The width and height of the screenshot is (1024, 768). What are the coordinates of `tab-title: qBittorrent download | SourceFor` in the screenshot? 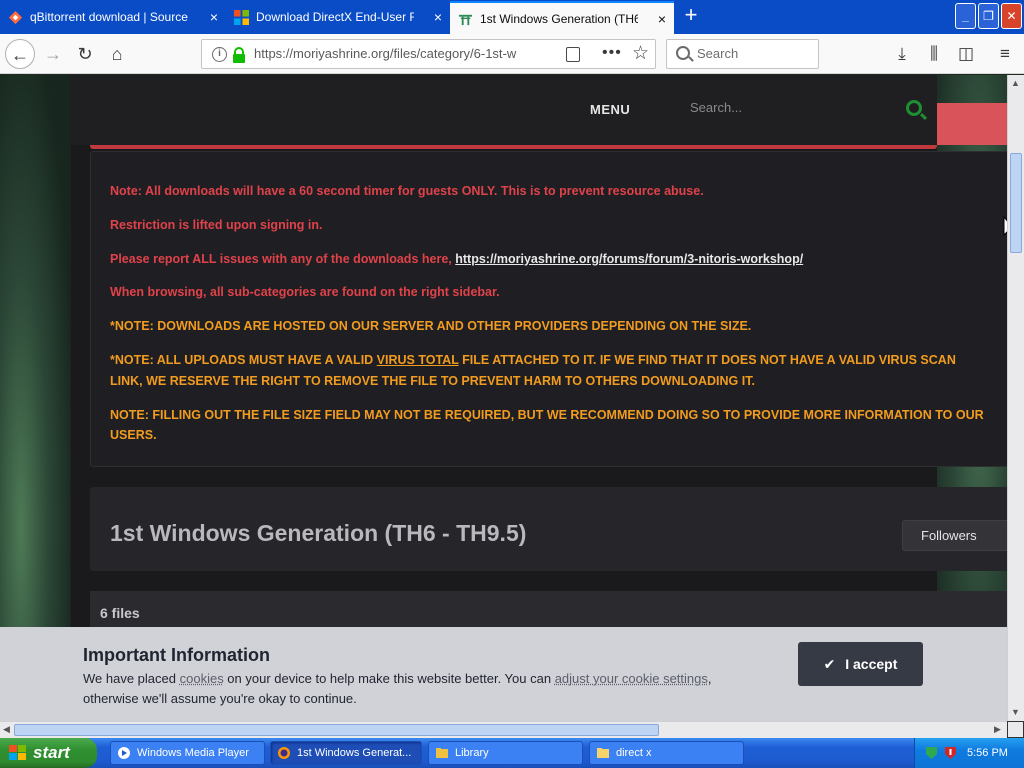 It's located at (109, 17).